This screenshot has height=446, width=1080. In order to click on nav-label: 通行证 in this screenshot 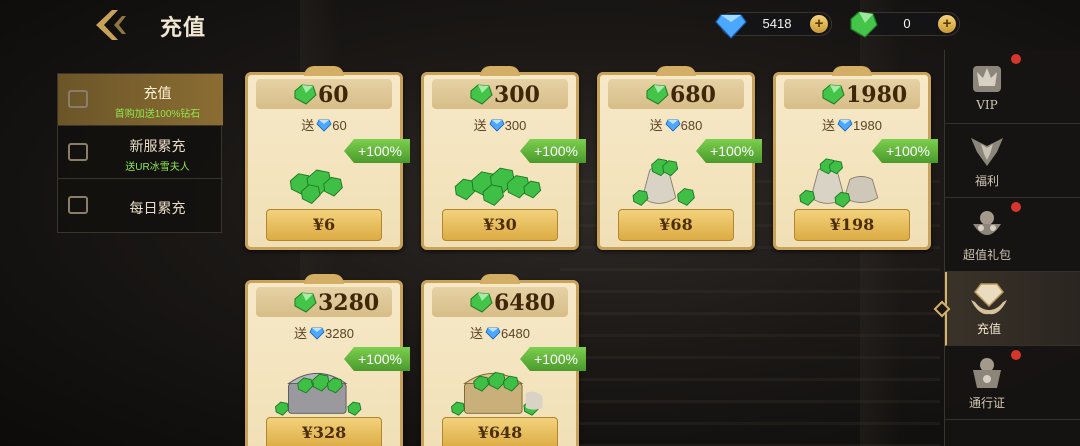, I will do `click(986, 403)`.